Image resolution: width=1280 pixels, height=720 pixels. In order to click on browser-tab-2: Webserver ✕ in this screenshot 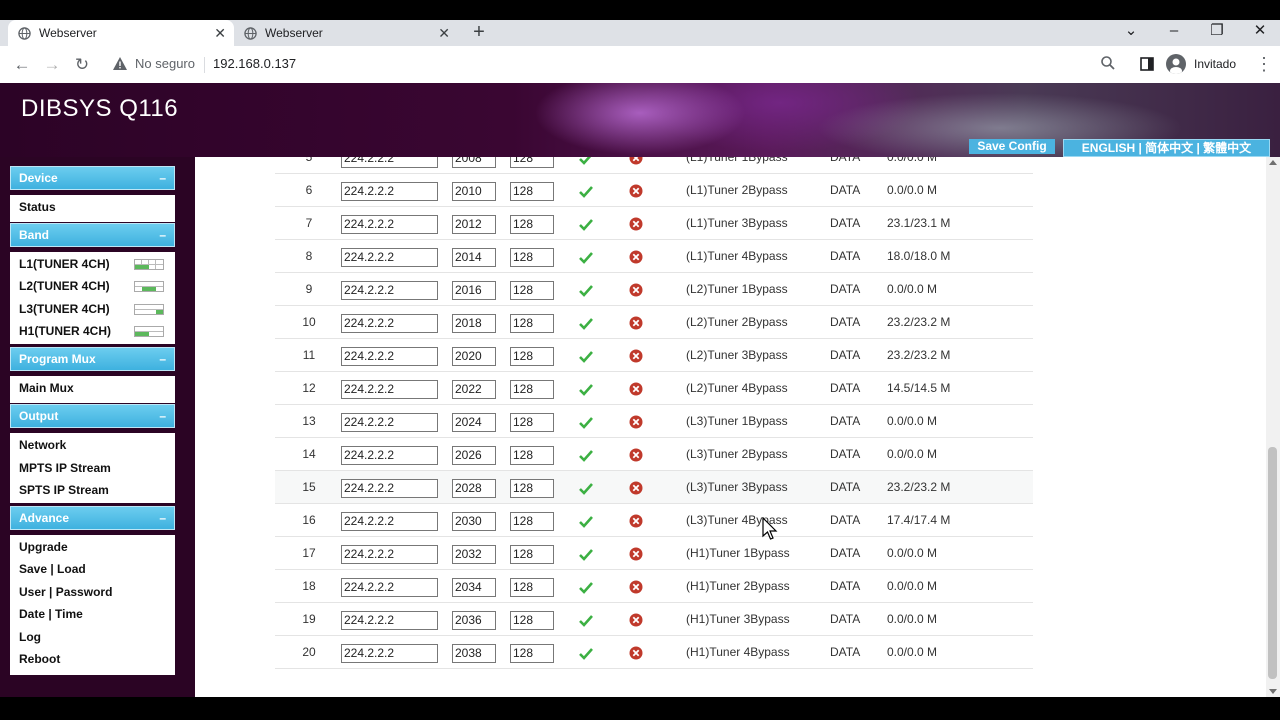, I will do `click(346, 33)`.